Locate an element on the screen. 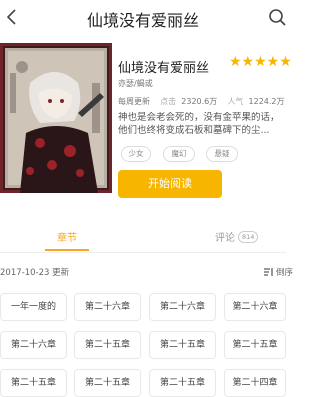 This screenshot has height=397, width=320. tag-mohuan: 魔幻 is located at coordinates (179, 154).